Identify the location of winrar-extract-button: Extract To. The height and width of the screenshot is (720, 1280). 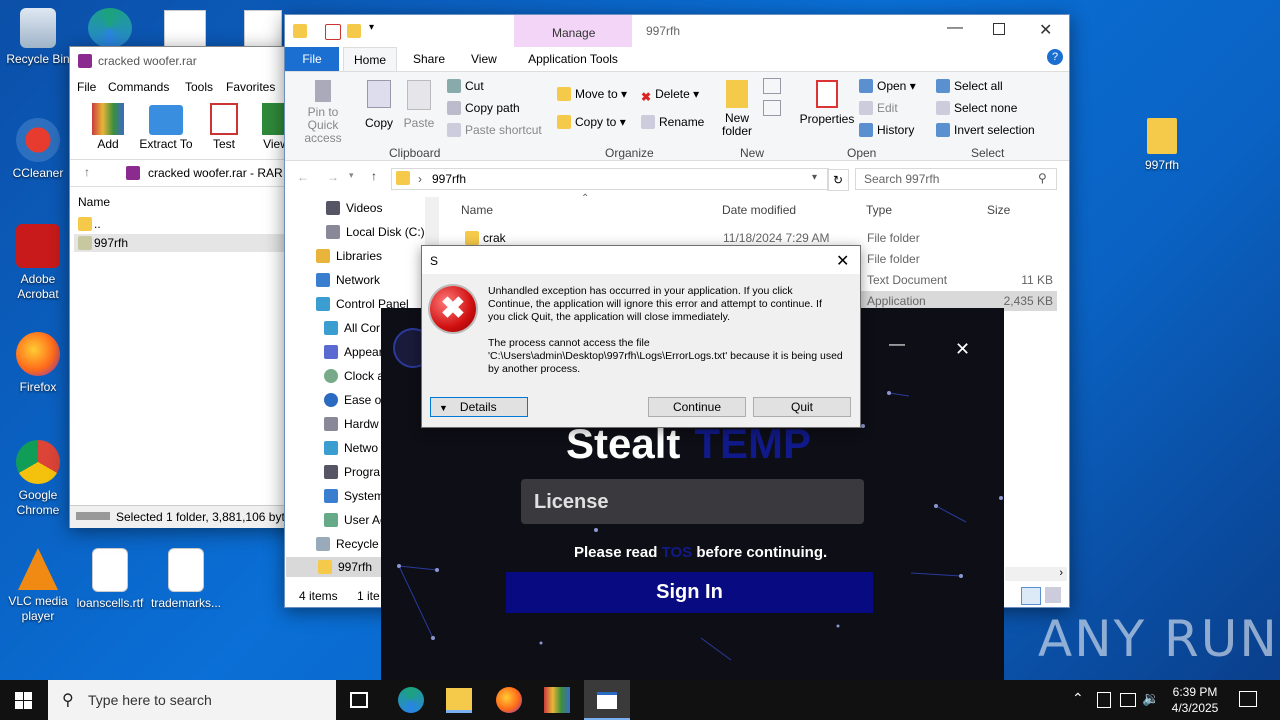
(166, 125).